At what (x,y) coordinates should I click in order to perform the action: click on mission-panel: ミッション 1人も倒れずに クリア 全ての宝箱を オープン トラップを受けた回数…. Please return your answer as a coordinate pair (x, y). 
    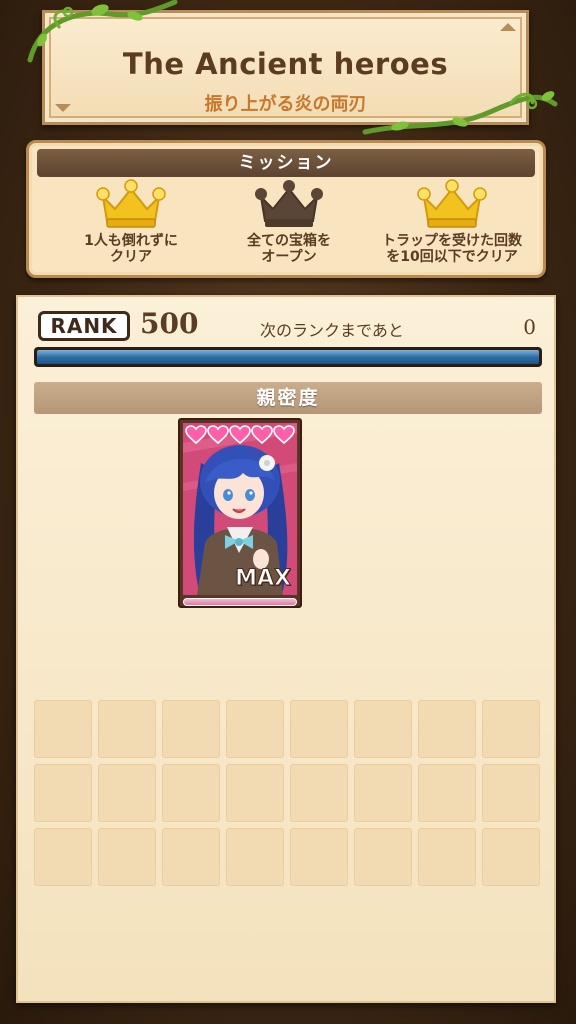
    Looking at the image, I should click on (286, 209).